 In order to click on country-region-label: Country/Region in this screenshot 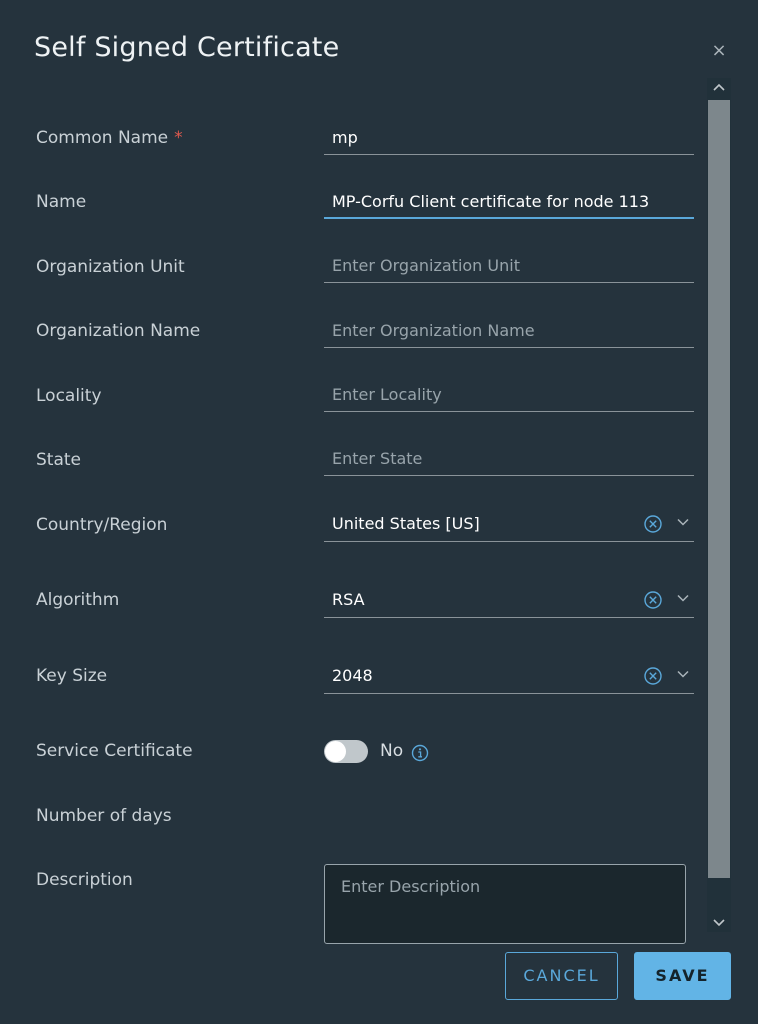, I will do `click(102, 525)`.